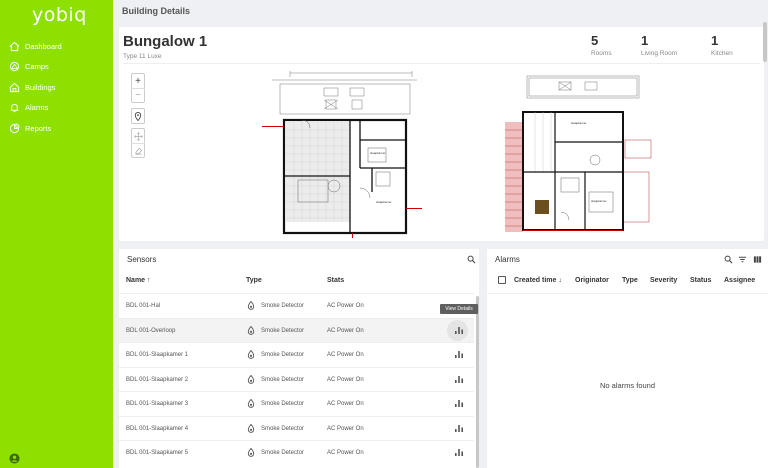  I want to click on filter-icon, so click(742, 259).